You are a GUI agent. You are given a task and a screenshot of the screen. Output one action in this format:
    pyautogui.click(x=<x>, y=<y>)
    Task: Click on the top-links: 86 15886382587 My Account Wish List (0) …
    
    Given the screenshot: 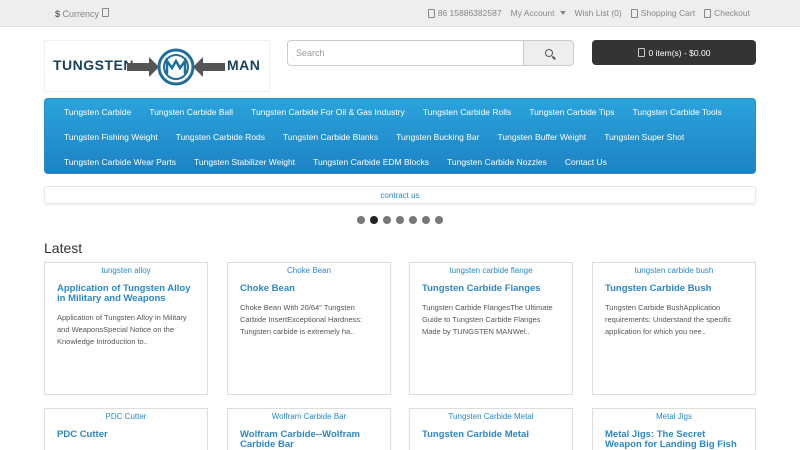 What is the action you would take?
    pyautogui.click(x=588, y=13)
    